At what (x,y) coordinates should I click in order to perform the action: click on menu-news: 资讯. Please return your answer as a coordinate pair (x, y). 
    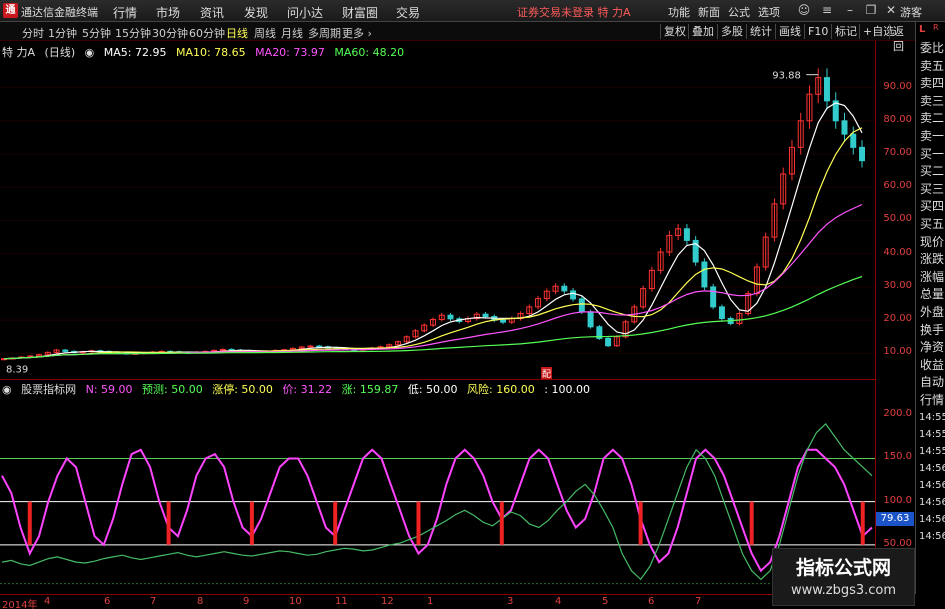
    Looking at the image, I should click on (212, 12).